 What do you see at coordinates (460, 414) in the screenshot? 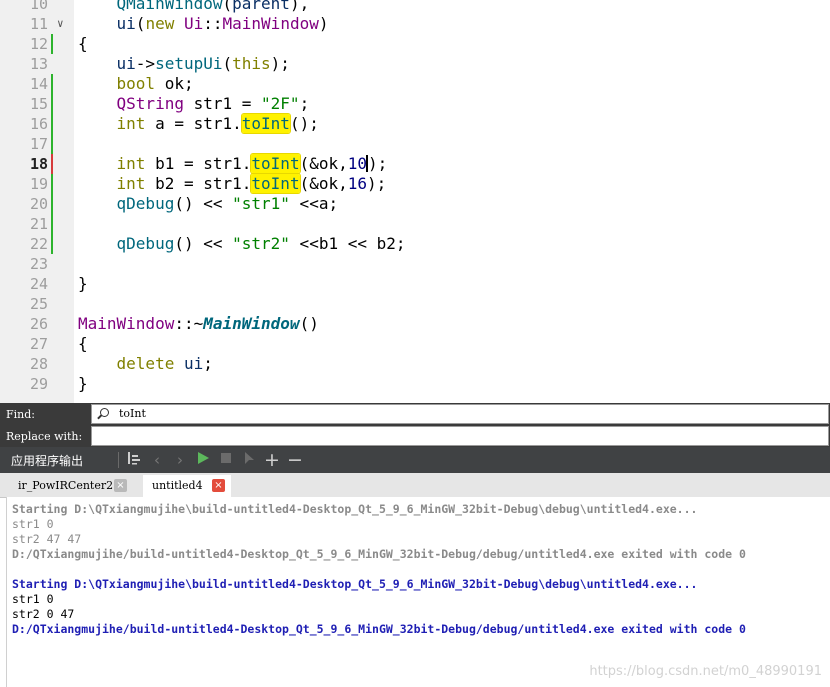
I see `find-input: toInt` at bounding box center [460, 414].